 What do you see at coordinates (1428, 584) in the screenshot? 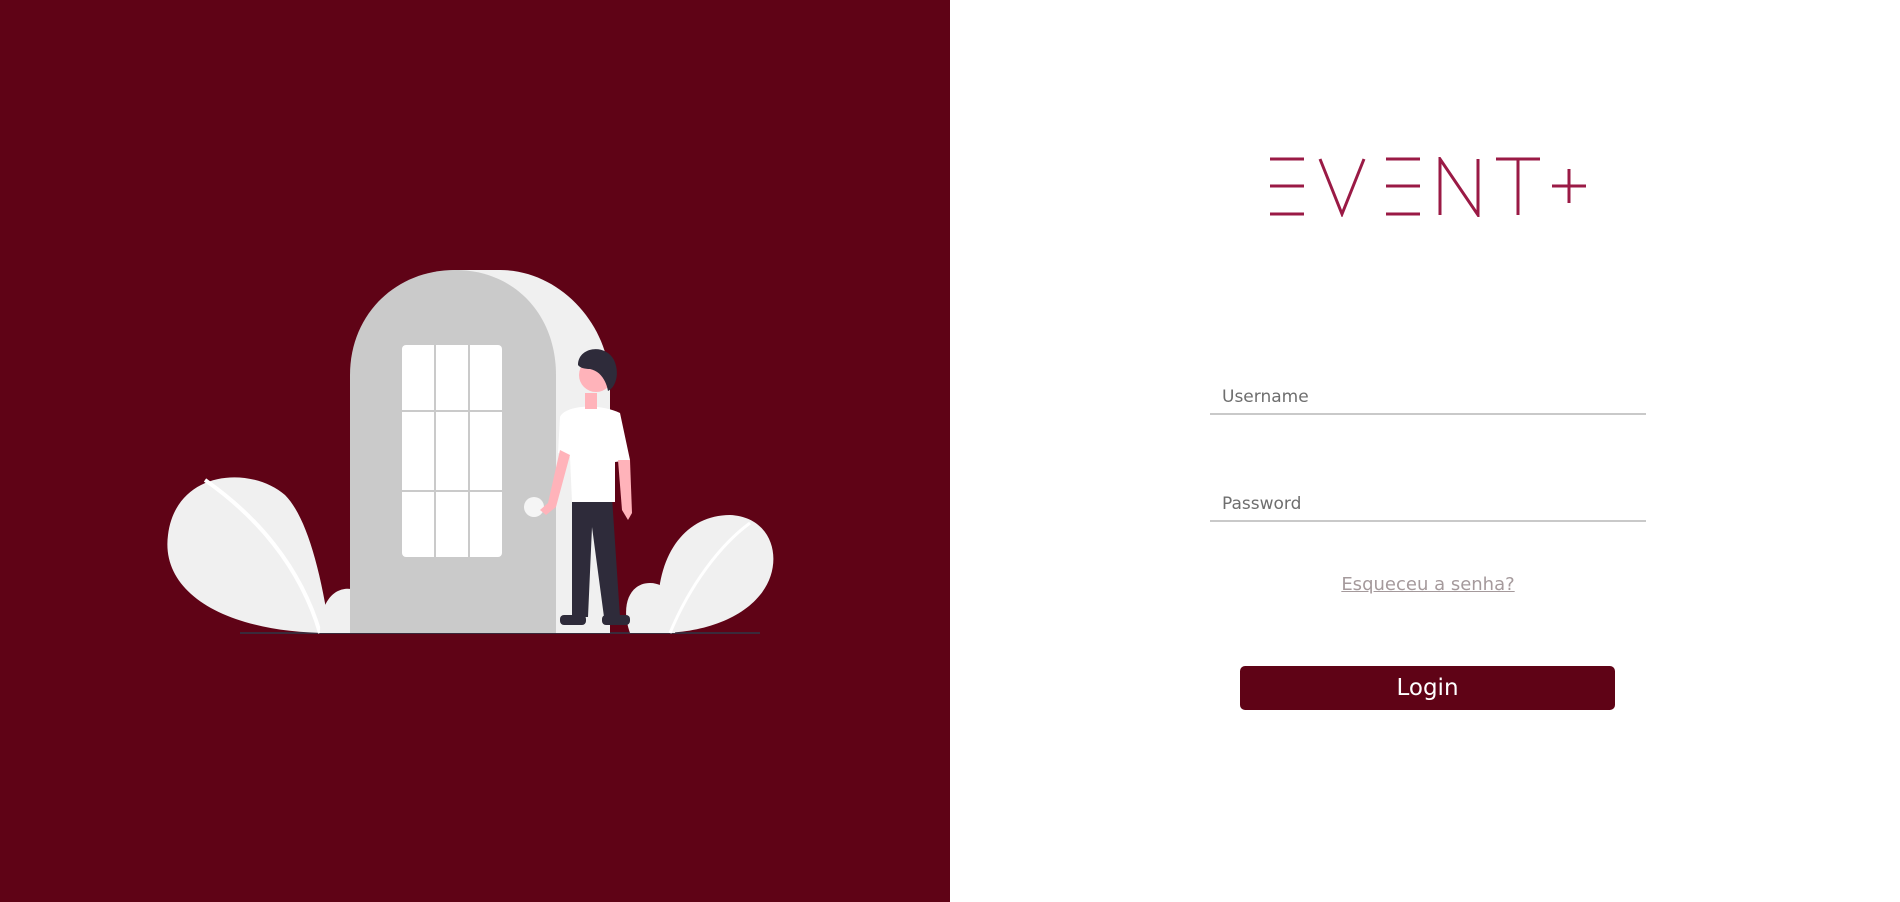
I see `forgot-password-link: Esqueceu a senha?` at bounding box center [1428, 584].